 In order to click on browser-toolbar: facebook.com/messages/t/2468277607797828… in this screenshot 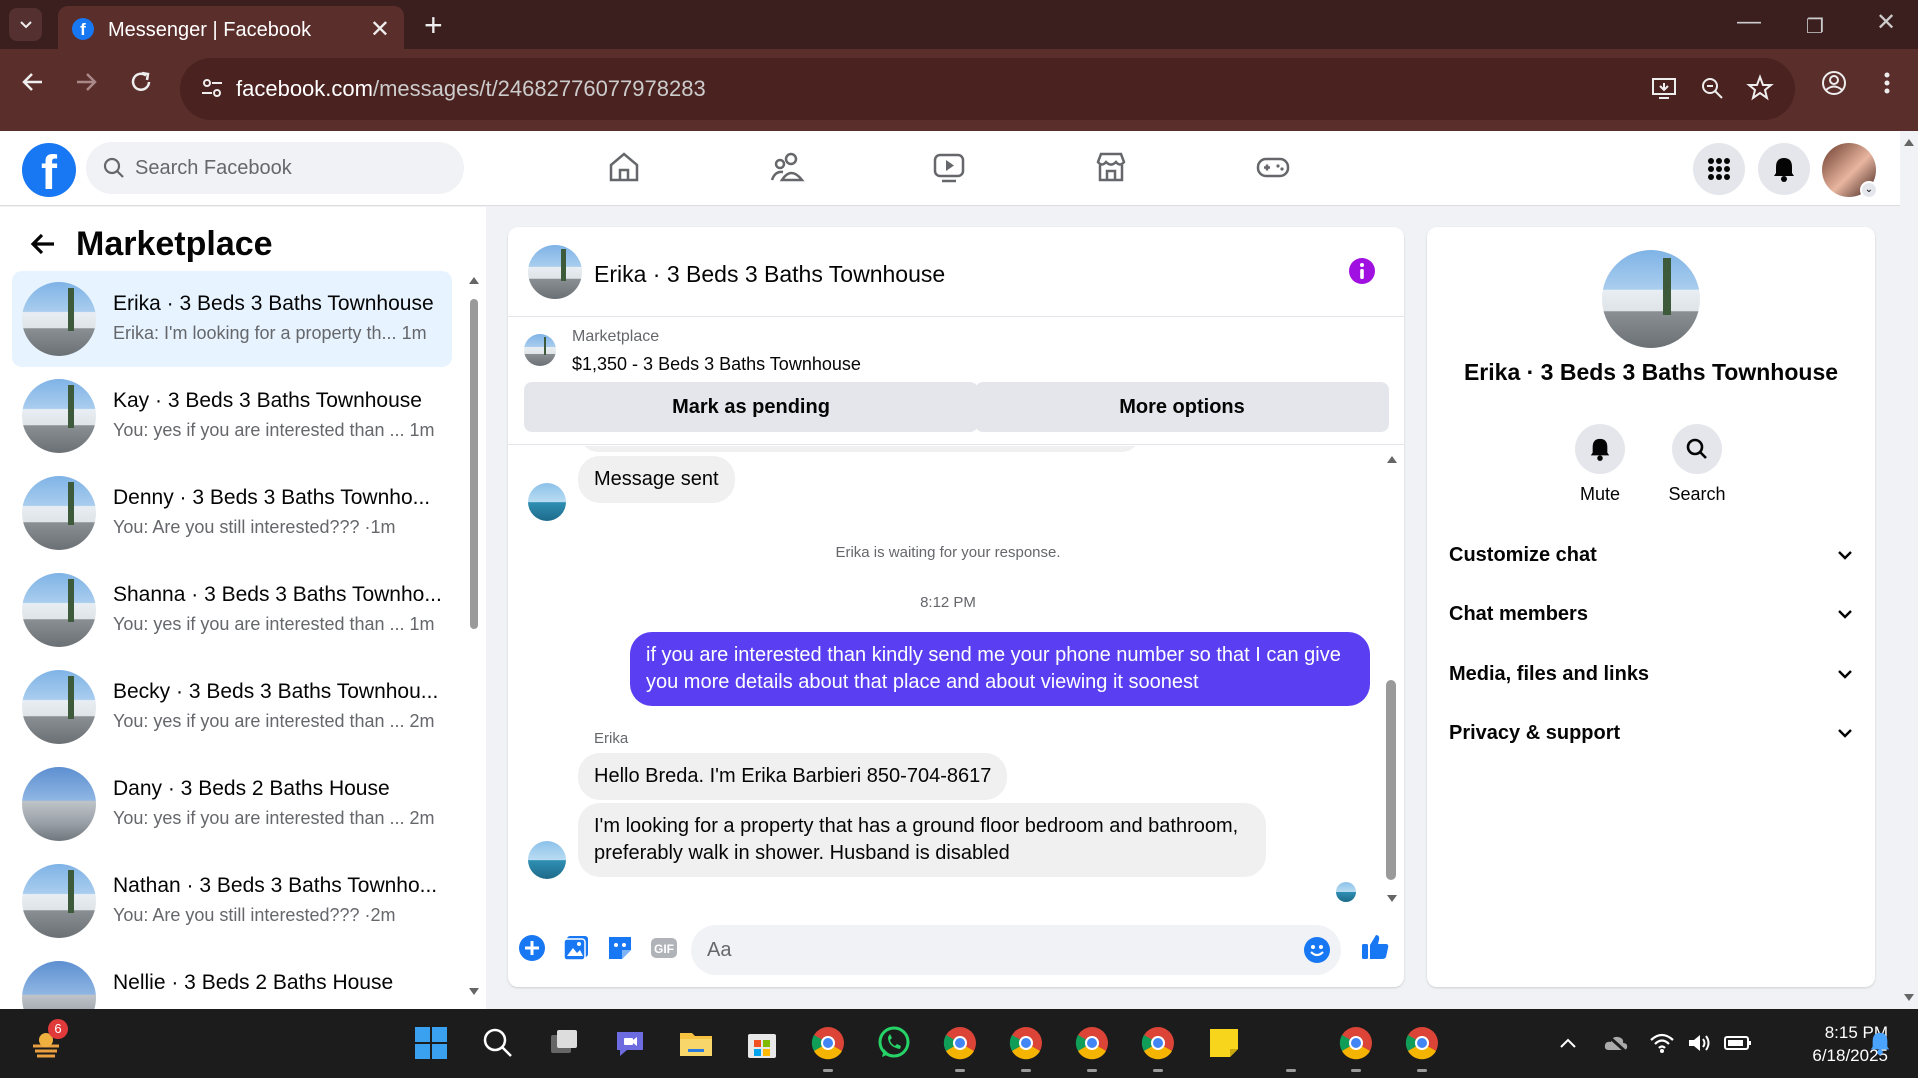, I will do `click(959, 90)`.